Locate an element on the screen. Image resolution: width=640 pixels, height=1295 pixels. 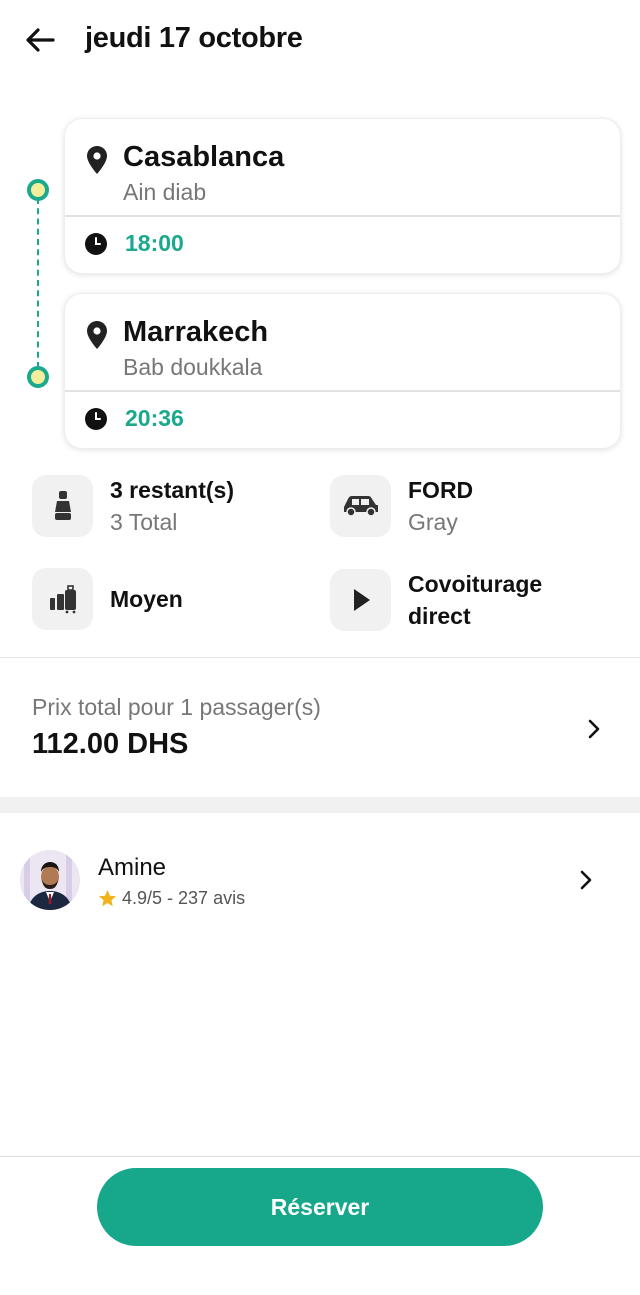
driver-name: Amine is located at coordinates (132, 867).